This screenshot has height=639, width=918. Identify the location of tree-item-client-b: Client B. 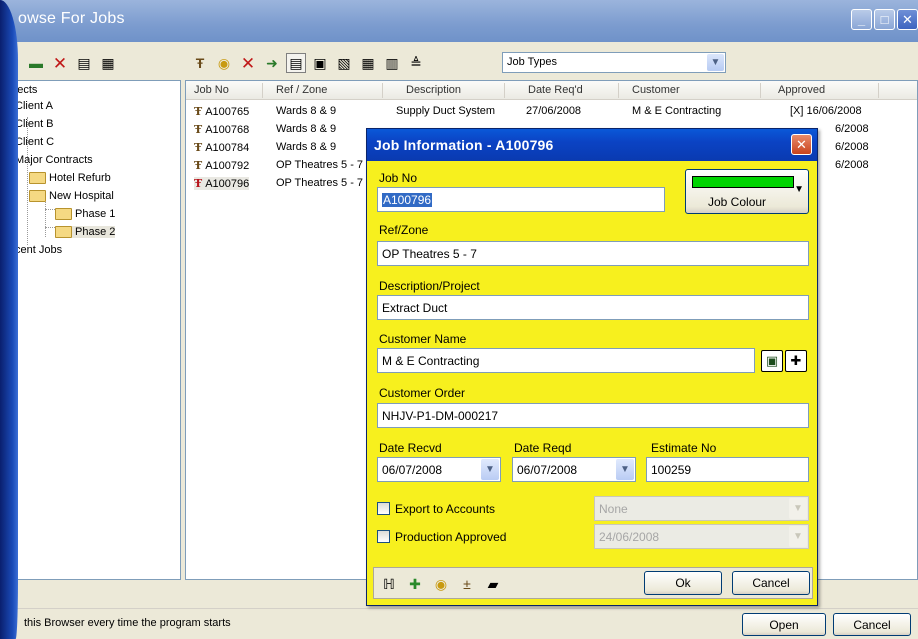
(34, 124).